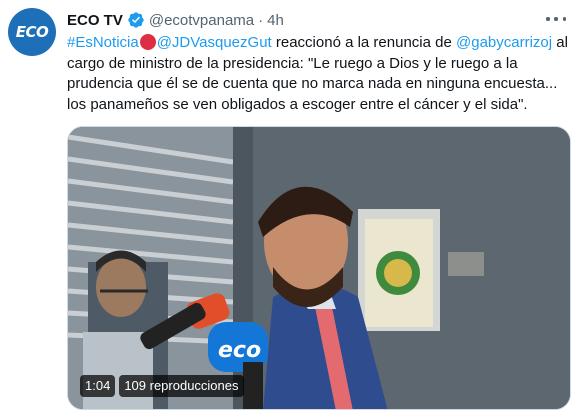 The width and height of the screenshot is (578, 419). Describe the element at coordinates (239, 350) in the screenshot. I see `microphone-logo-text: eco` at that location.